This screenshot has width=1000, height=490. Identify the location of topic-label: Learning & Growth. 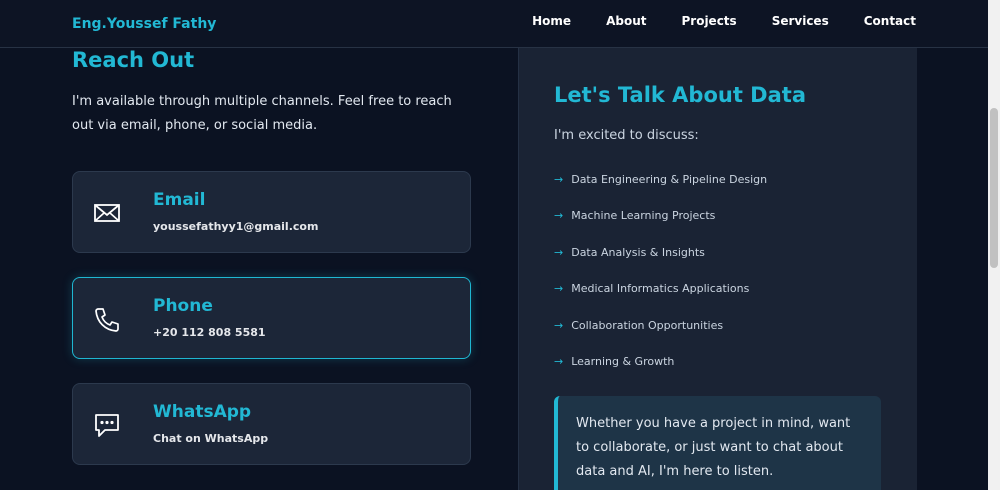
(623, 361).